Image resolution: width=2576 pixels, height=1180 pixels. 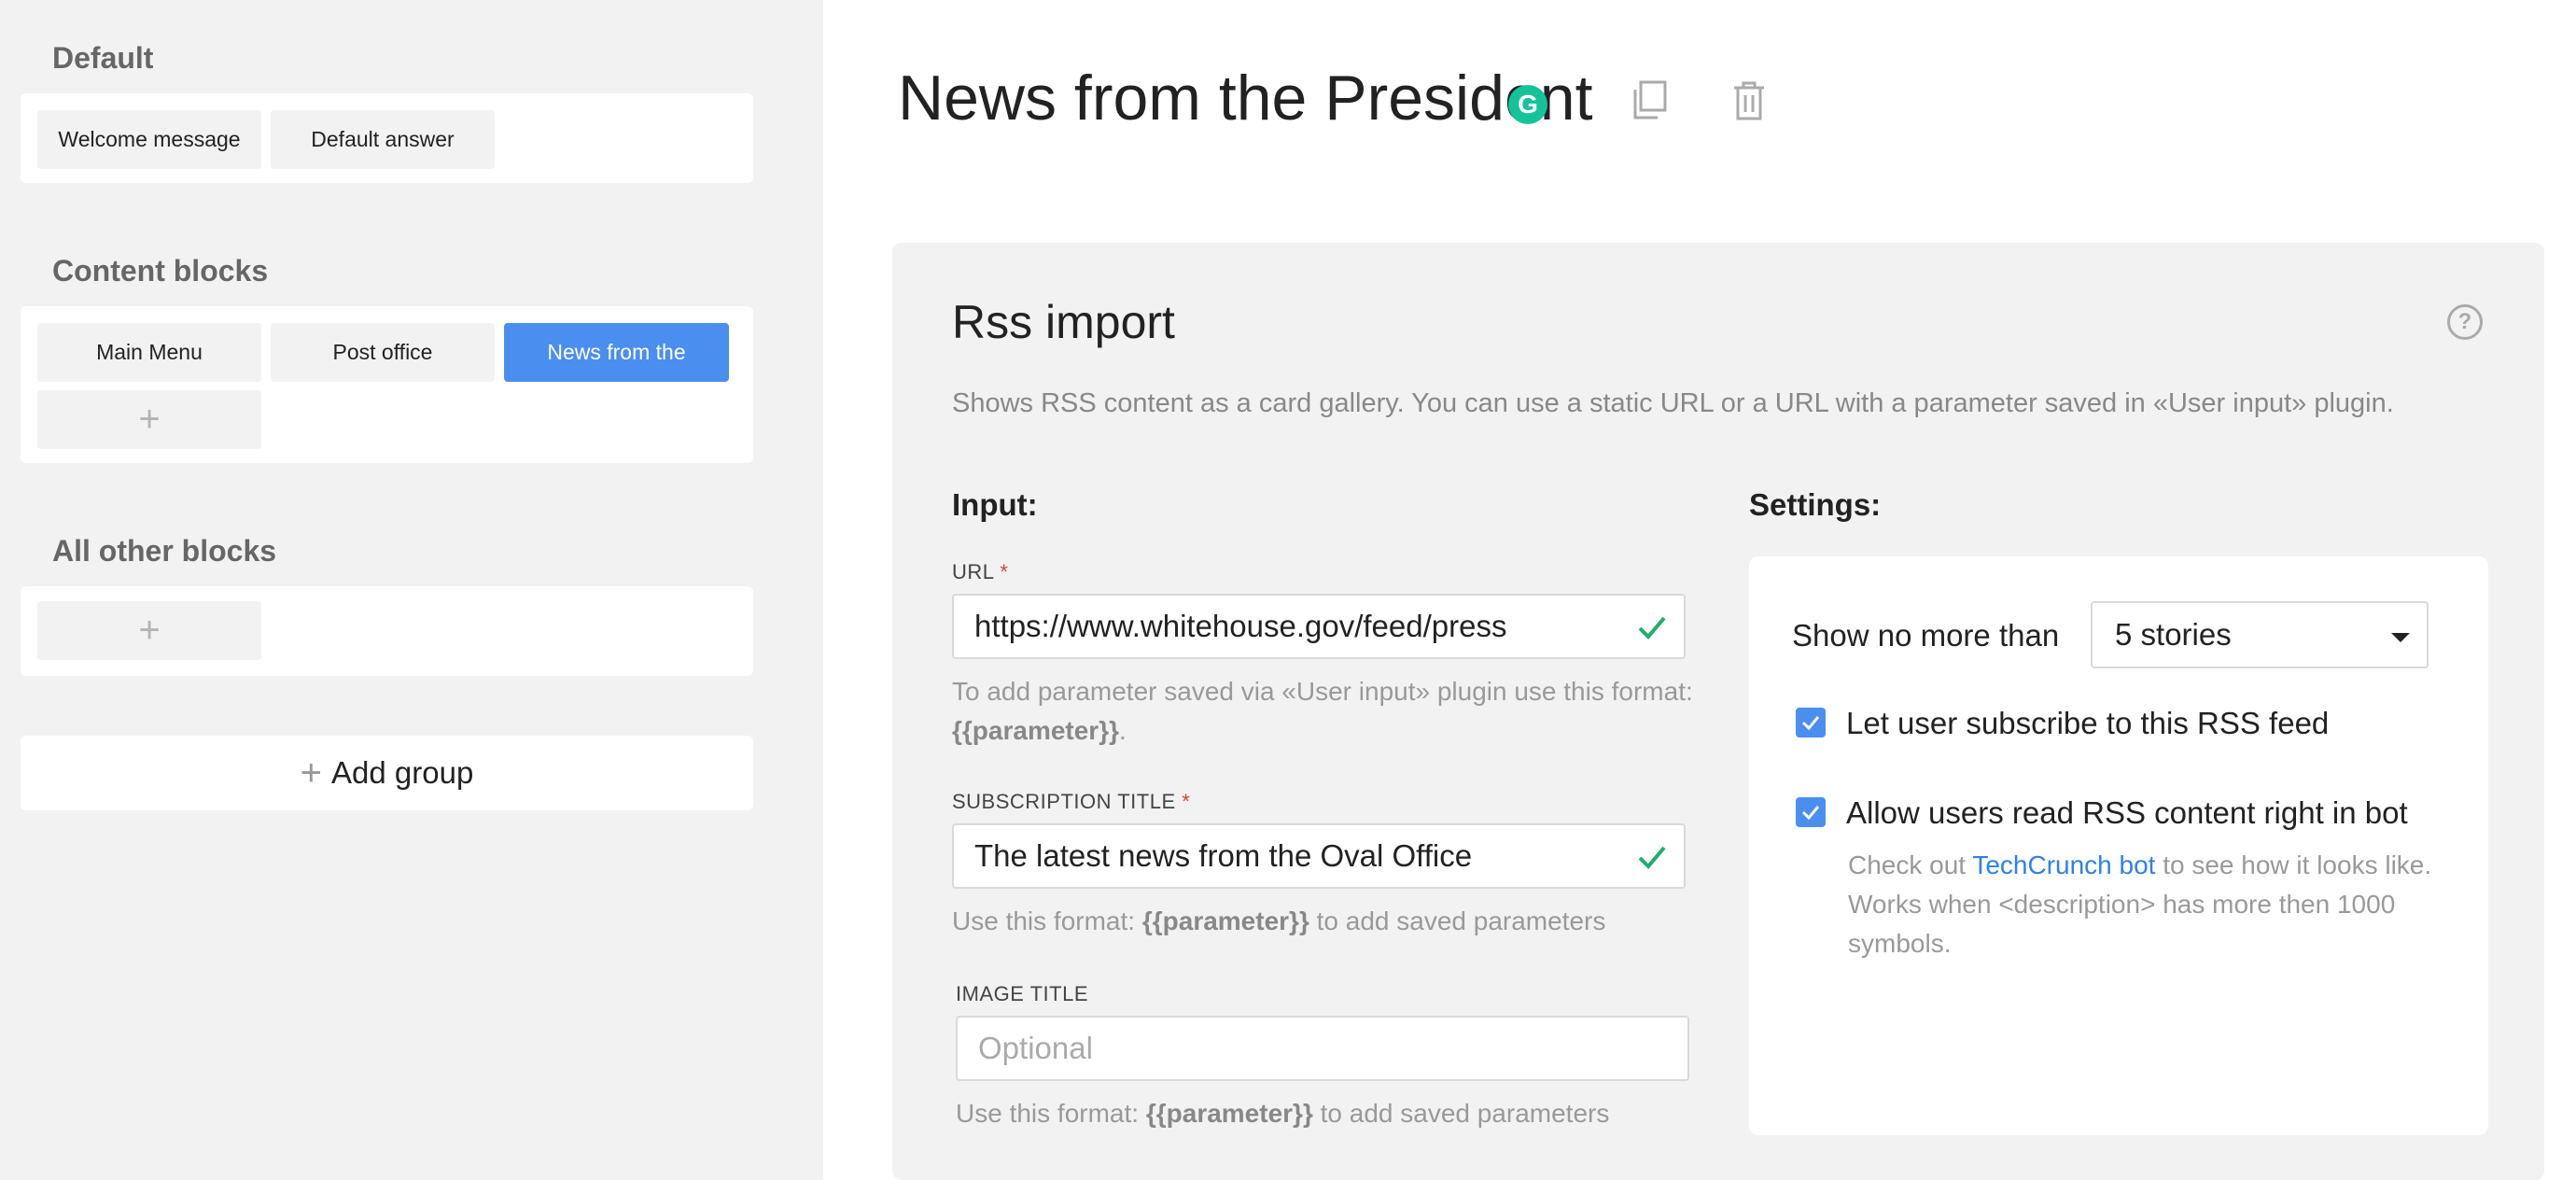 I want to click on image-title-input, so click(x=1322, y=1048).